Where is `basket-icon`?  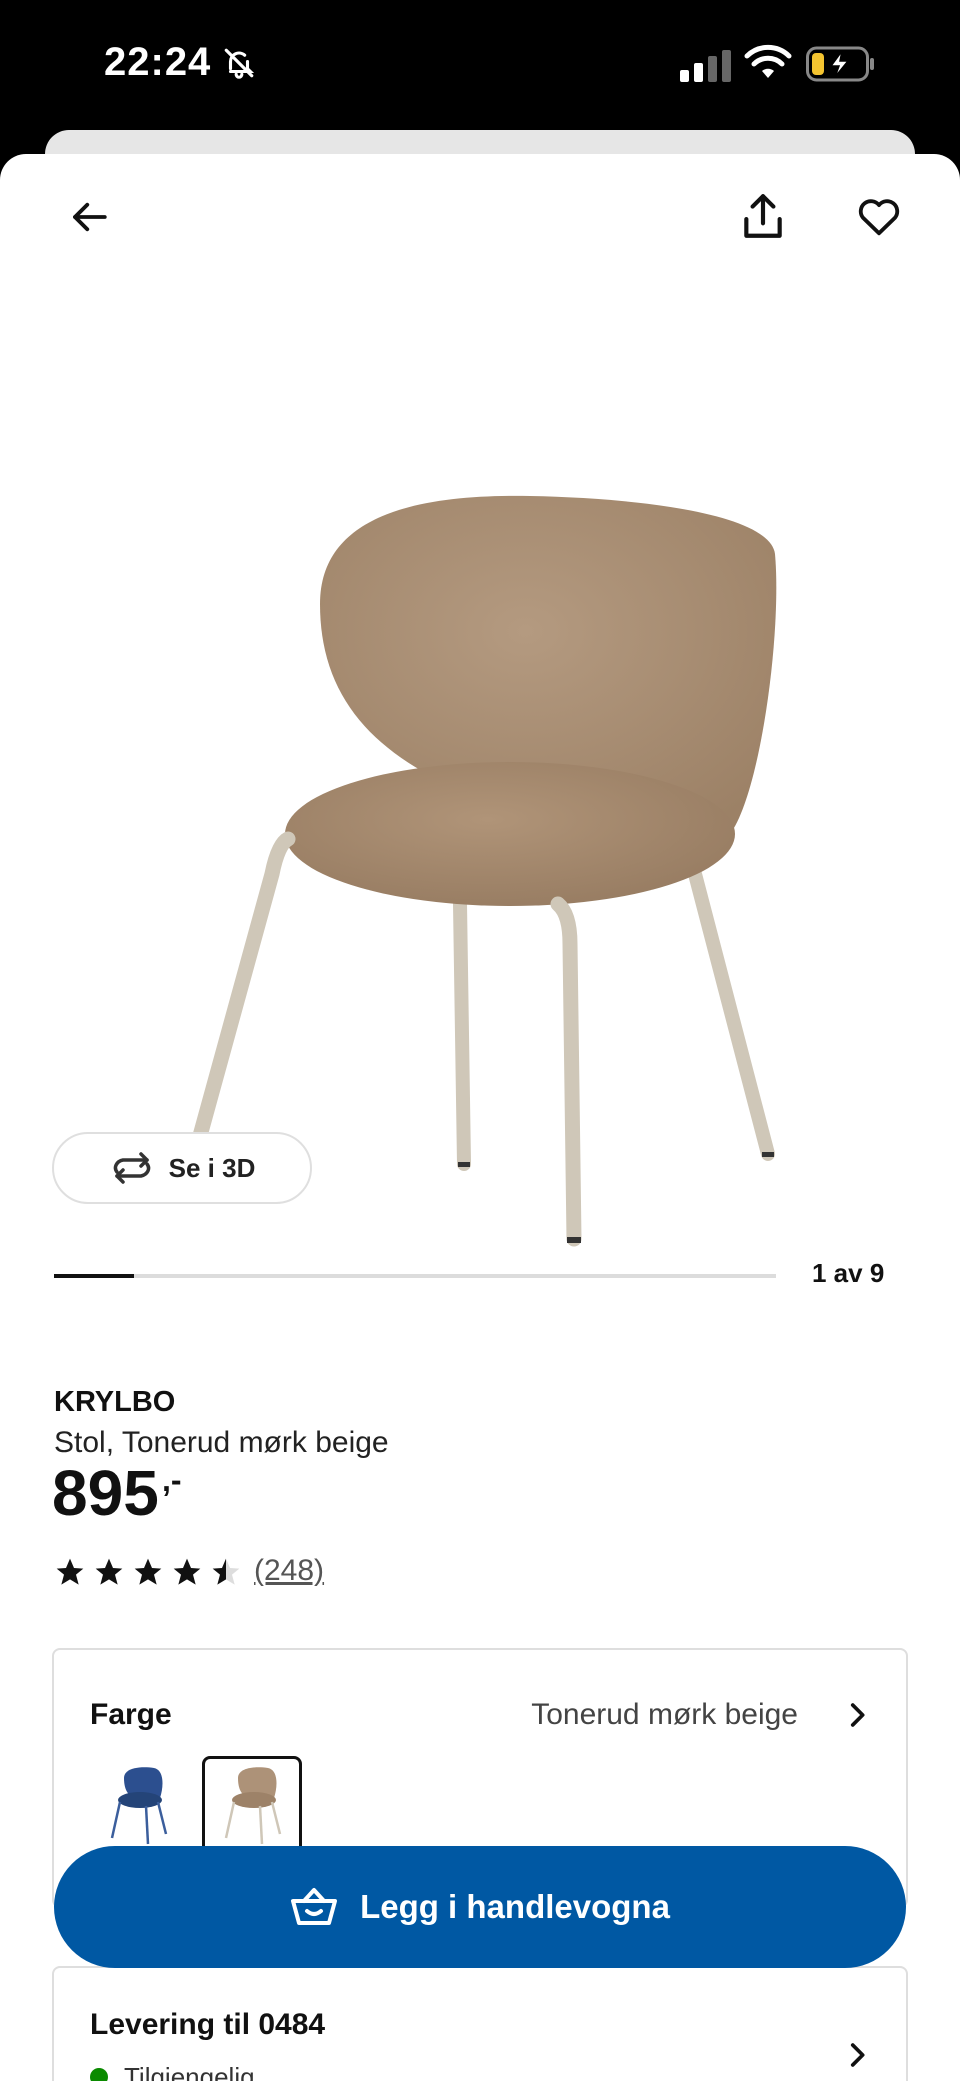 basket-icon is located at coordinates (314, 1906).